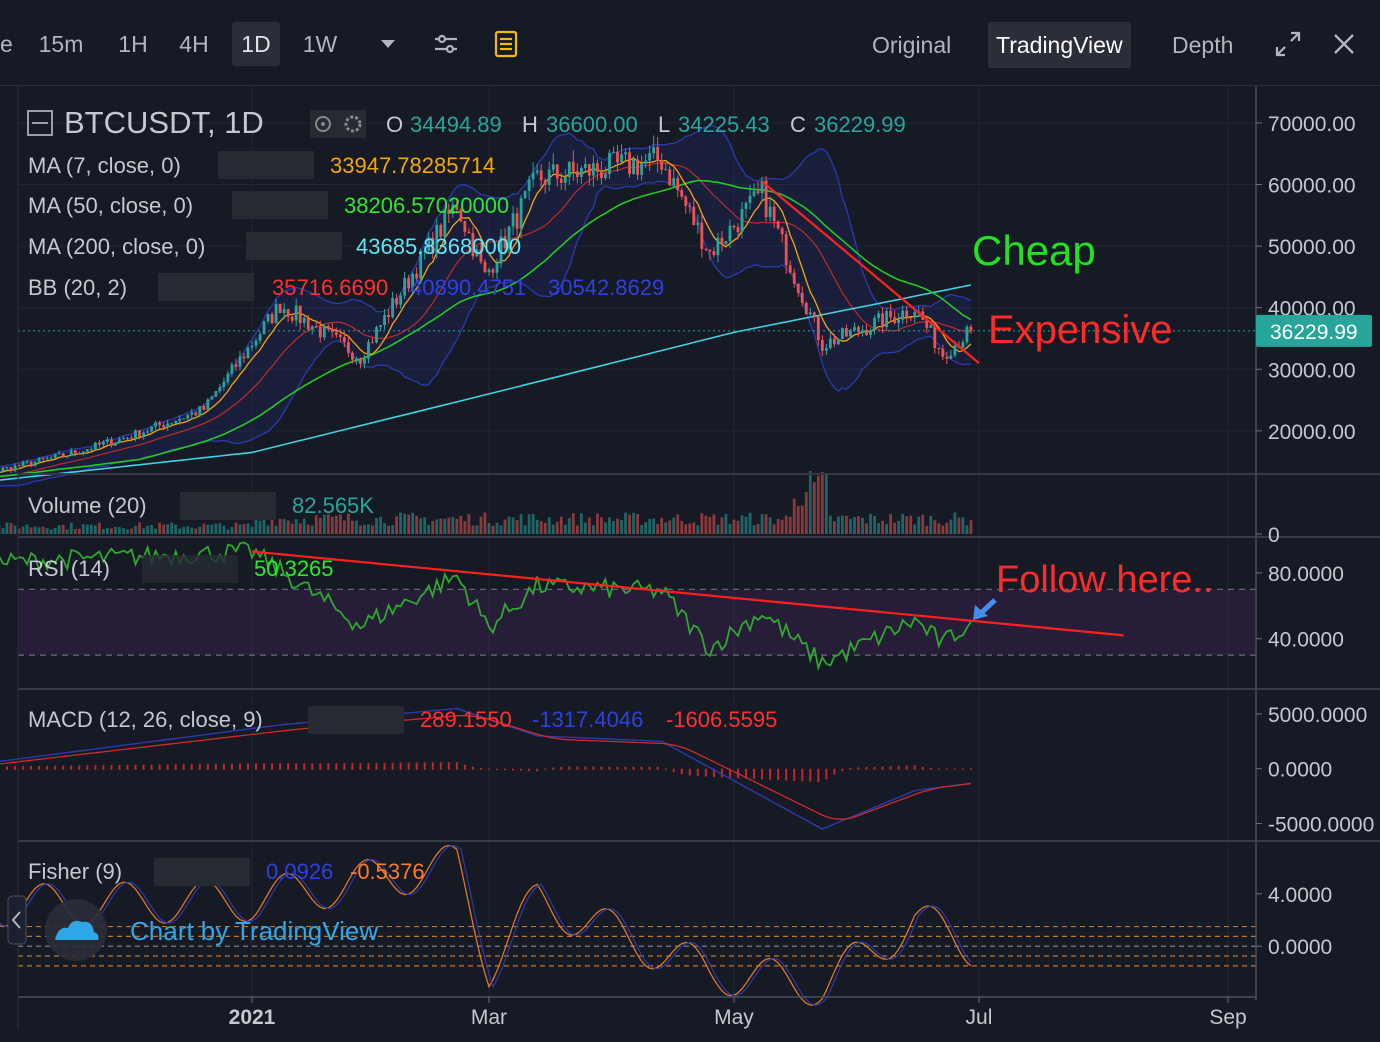 The image size is (1380, 1042). Describe the element at coordinates (446, 44) in the screenshot. I see `sliders-icon` at that location.